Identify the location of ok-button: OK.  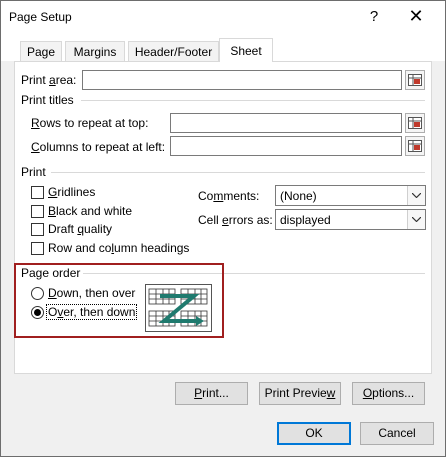
(314, 433).